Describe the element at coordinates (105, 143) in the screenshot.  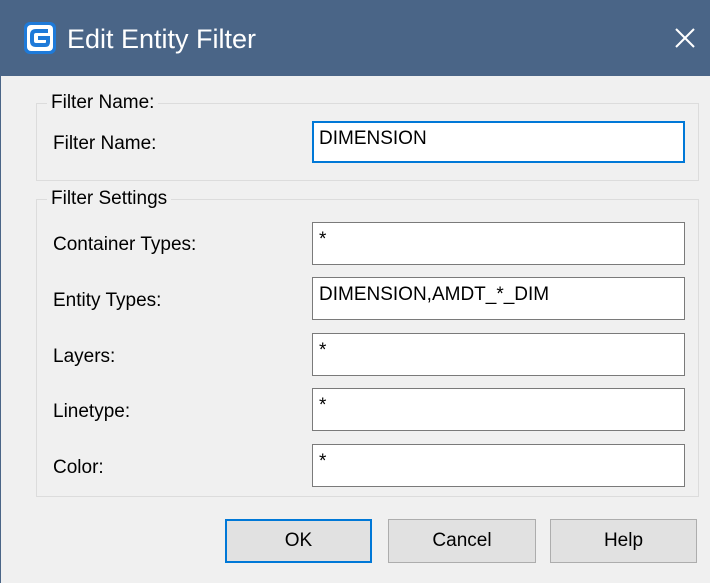
I see `filter-name-label: Filter Name:` at that location.